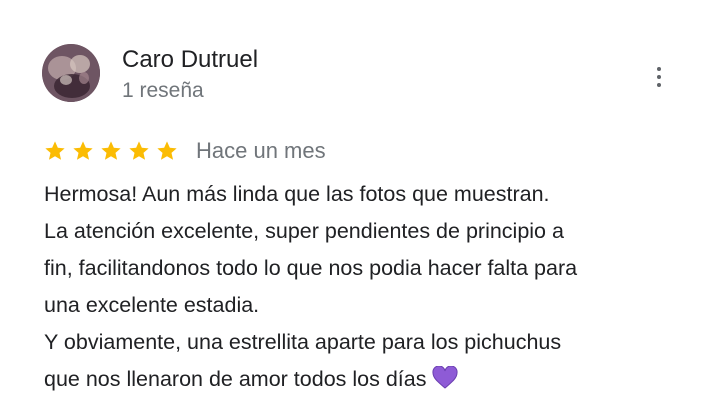 The height and width of the screenshot is (420, 720). What do you see at coordinates (163, 90) in the screenshot?
I see `review-count: 1 reseña` at bounding box center [163, 90].